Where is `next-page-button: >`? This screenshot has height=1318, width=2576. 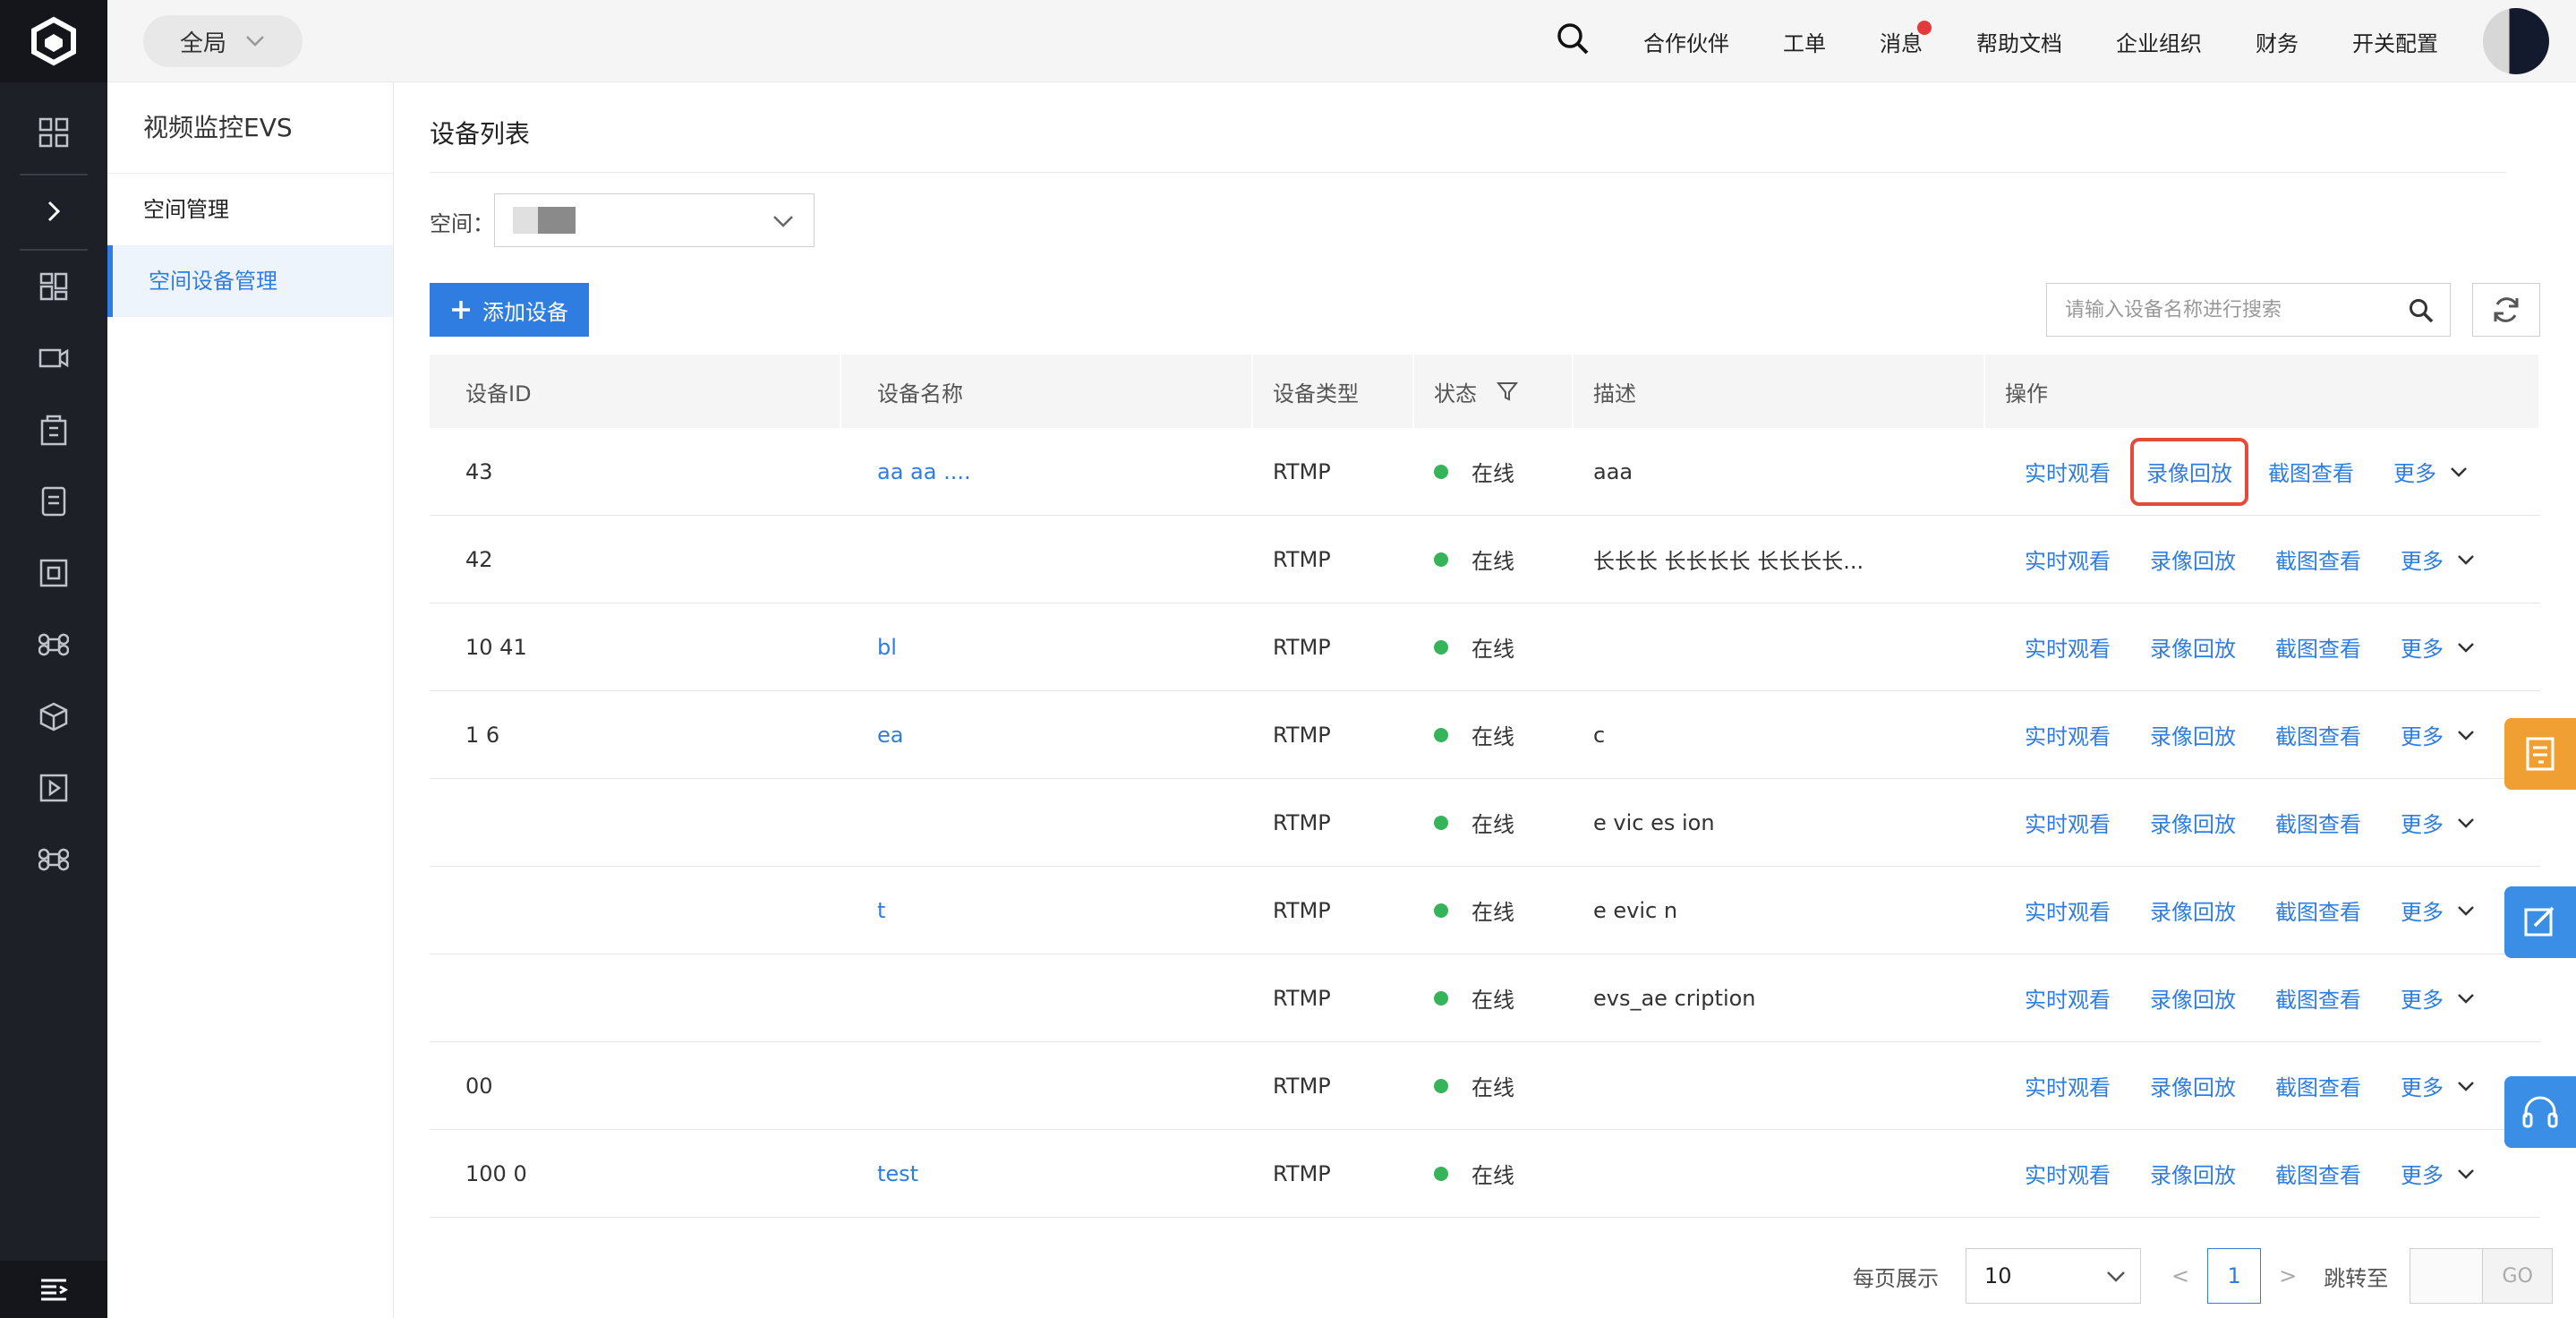
next-page-button: > is located at coordinates (2288, 1275).